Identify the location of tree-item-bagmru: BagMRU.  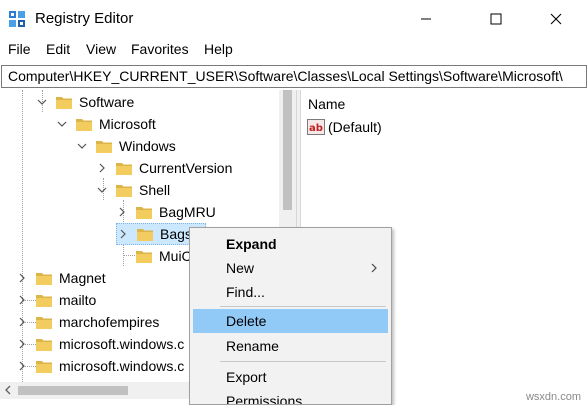
(166, 212).